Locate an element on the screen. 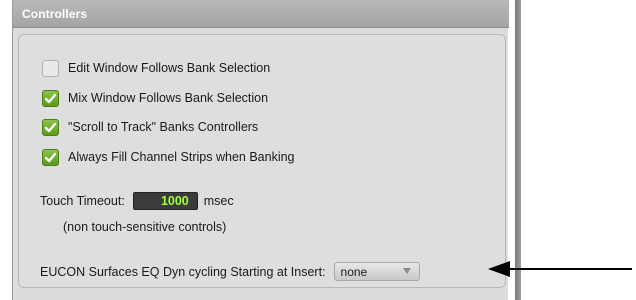  touch-timeout-input: 1000 is located at coordinates (165, 201).